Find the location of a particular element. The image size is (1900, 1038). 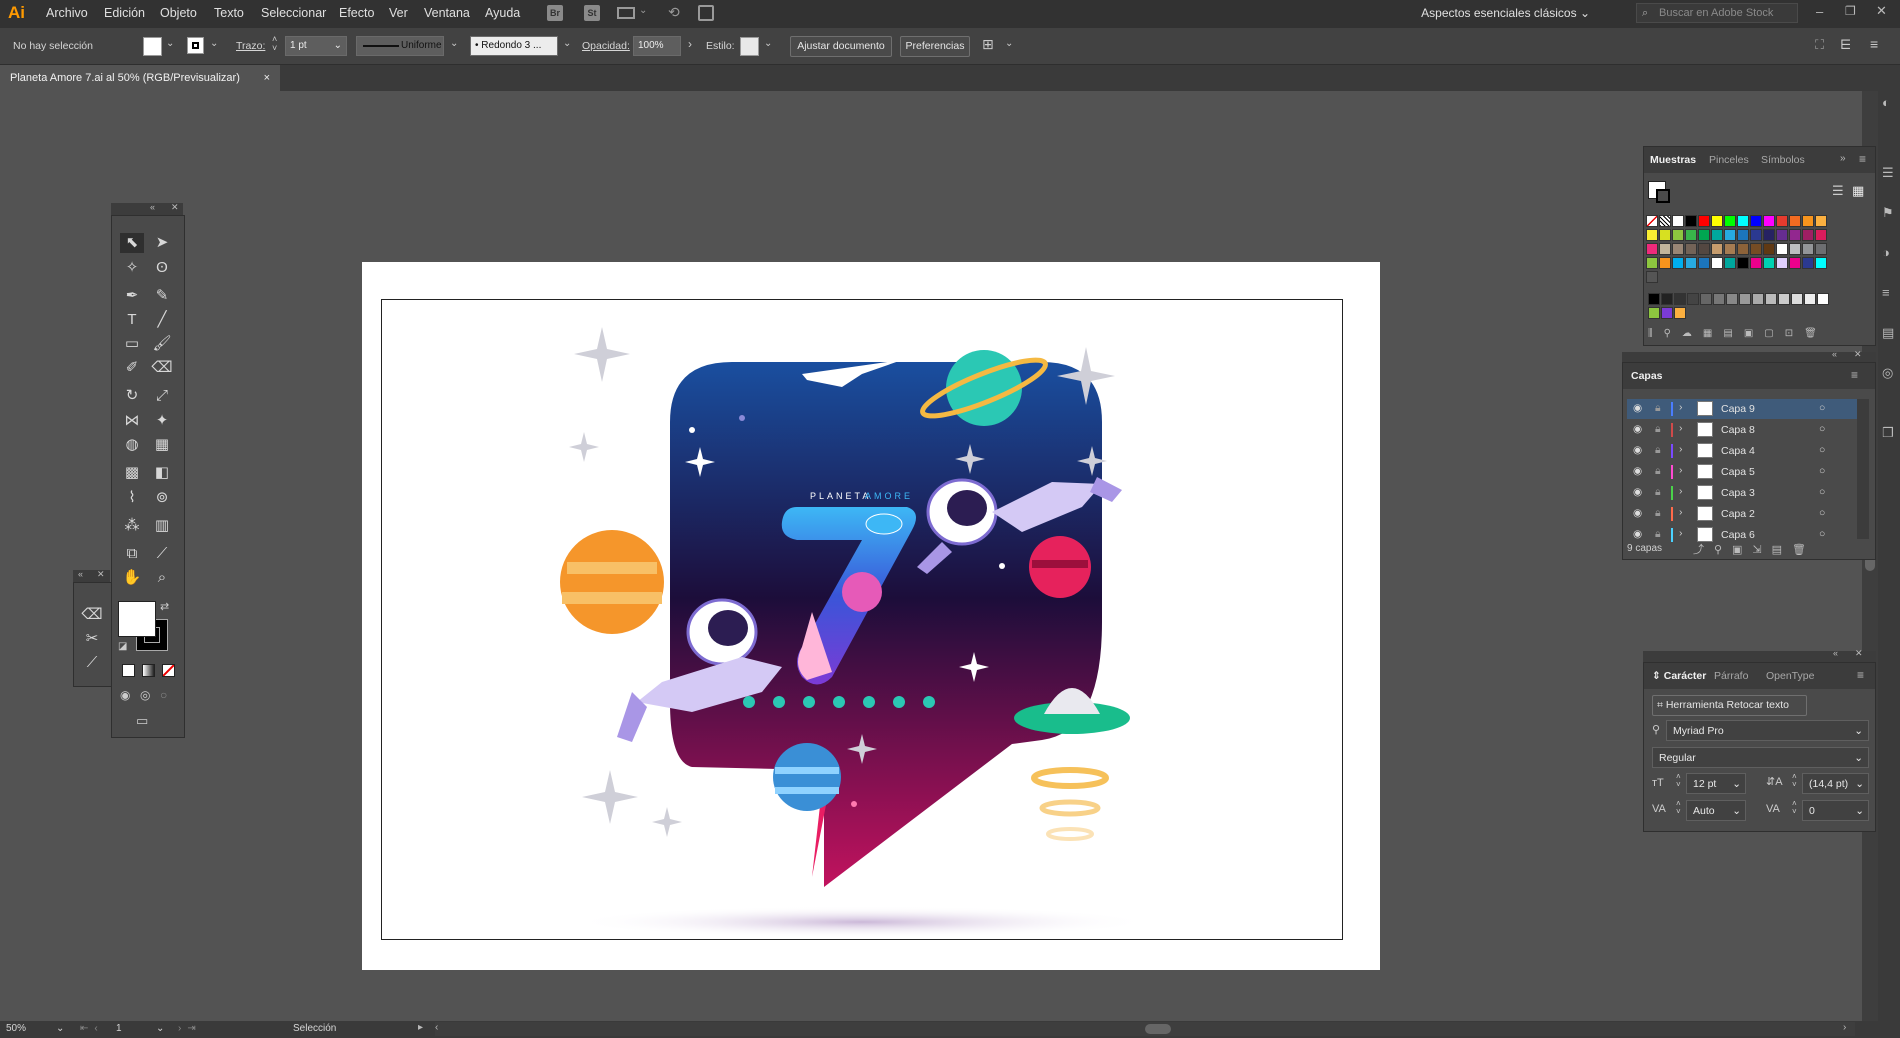

layers-footer-icons: ⤴⚲▣⇲▤🗑 is located at coordinates (1754, 549).